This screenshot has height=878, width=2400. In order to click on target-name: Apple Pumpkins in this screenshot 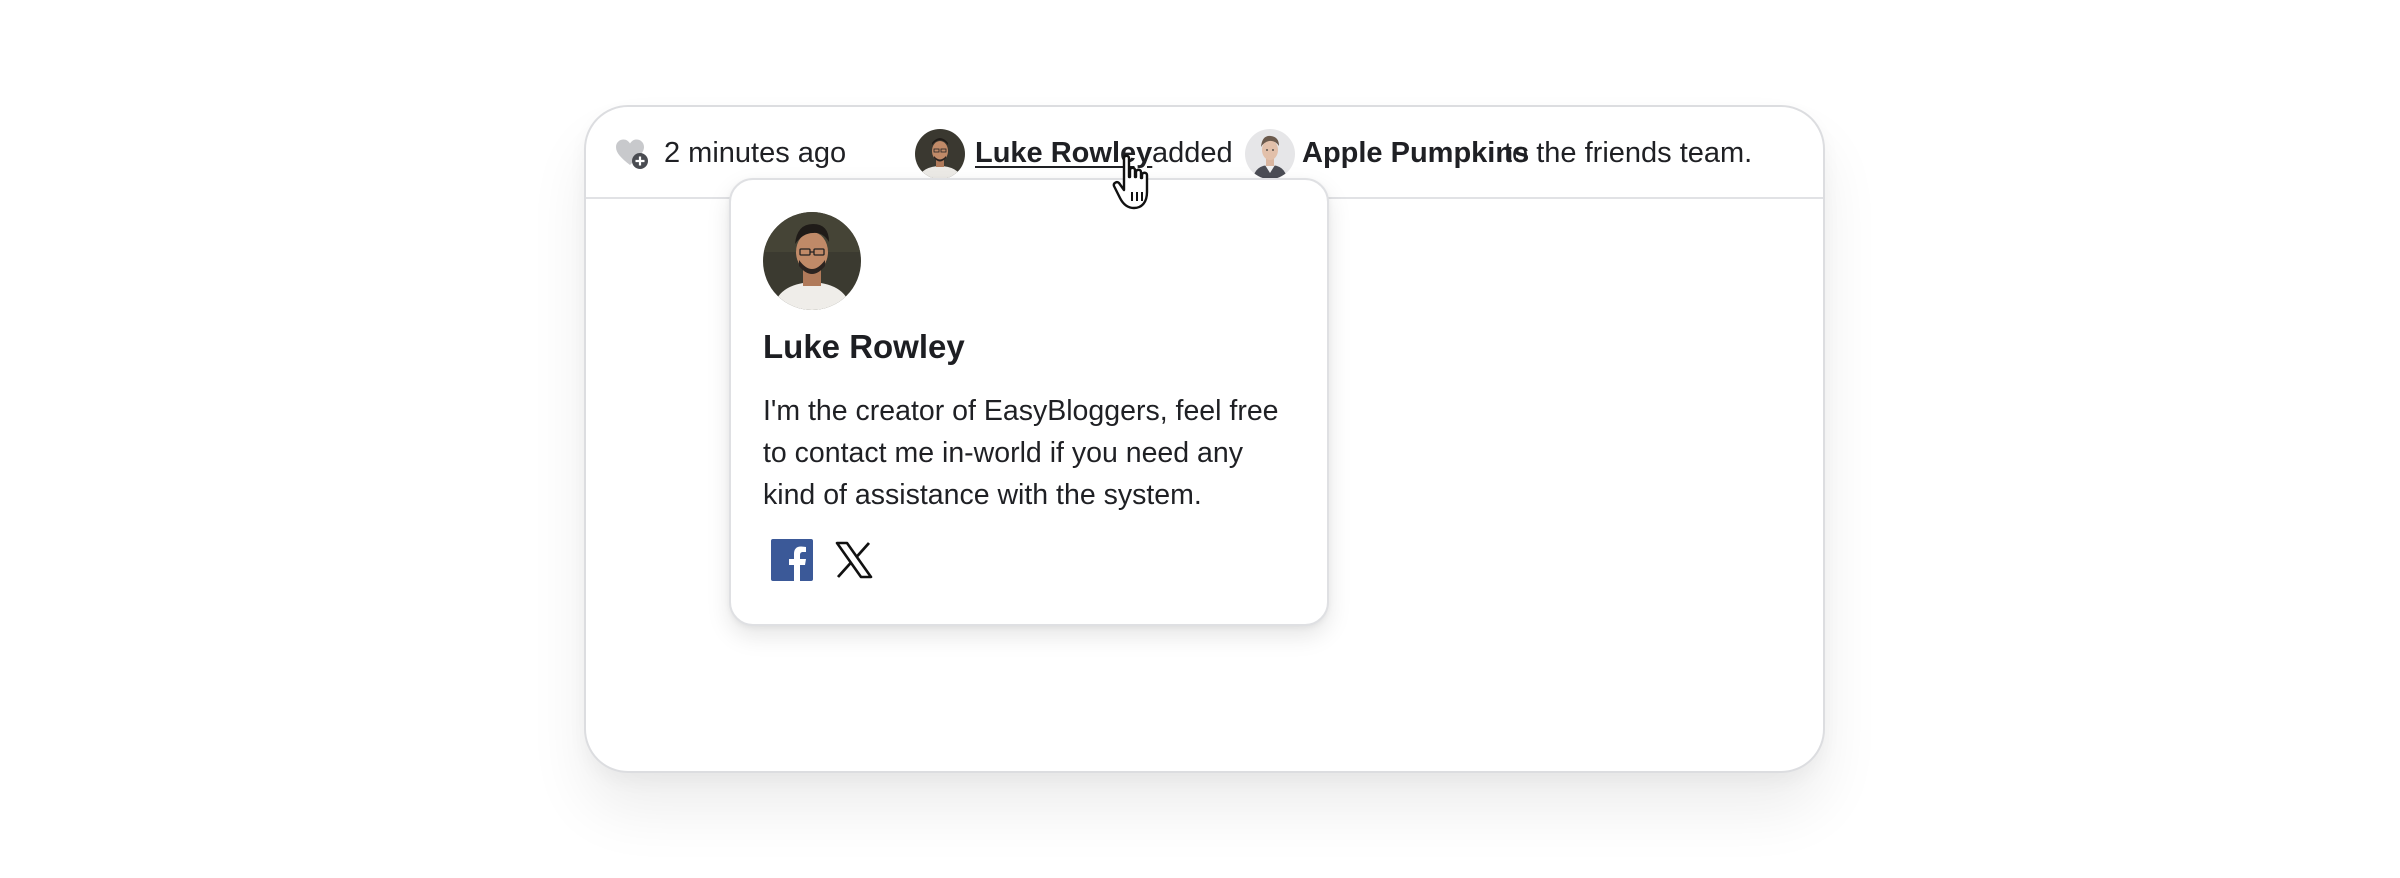, I will do `click(1415, 153)`.